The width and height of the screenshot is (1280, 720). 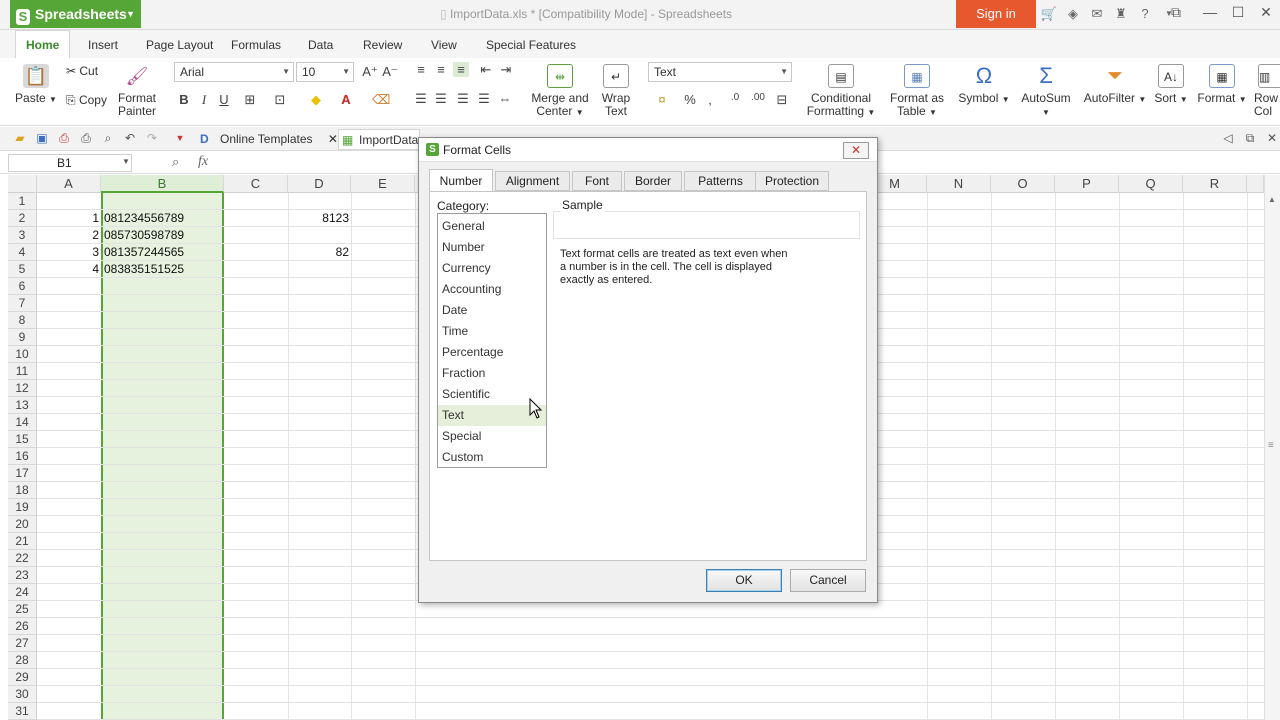 What do you see at coordinates (444, 45) in the screenshot?
I see `tab-view: View` at bounding box center [444, 45].